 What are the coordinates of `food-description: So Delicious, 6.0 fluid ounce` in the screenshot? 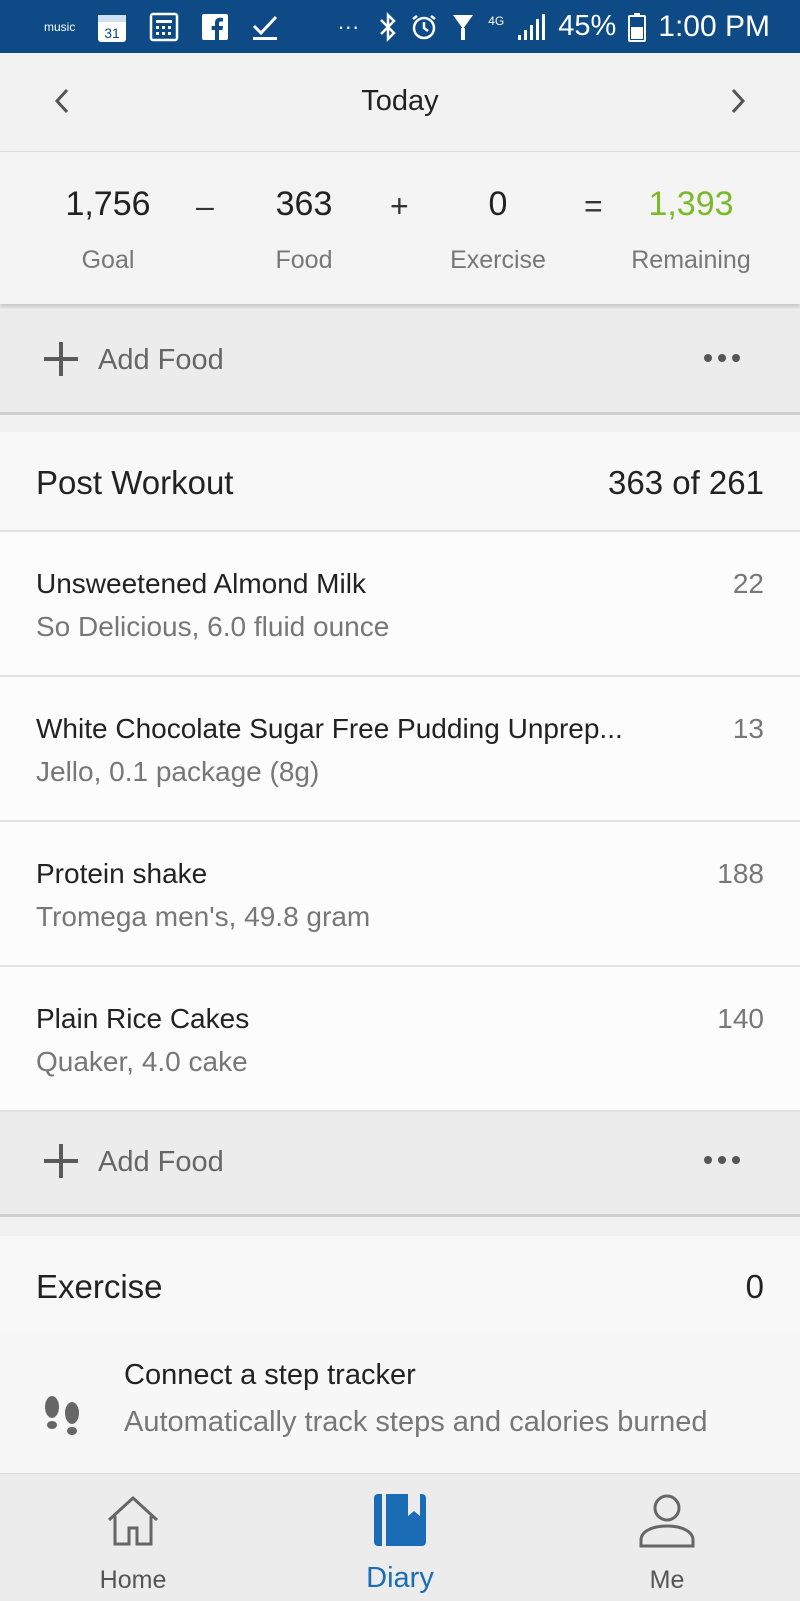 It's located at (213, 626).